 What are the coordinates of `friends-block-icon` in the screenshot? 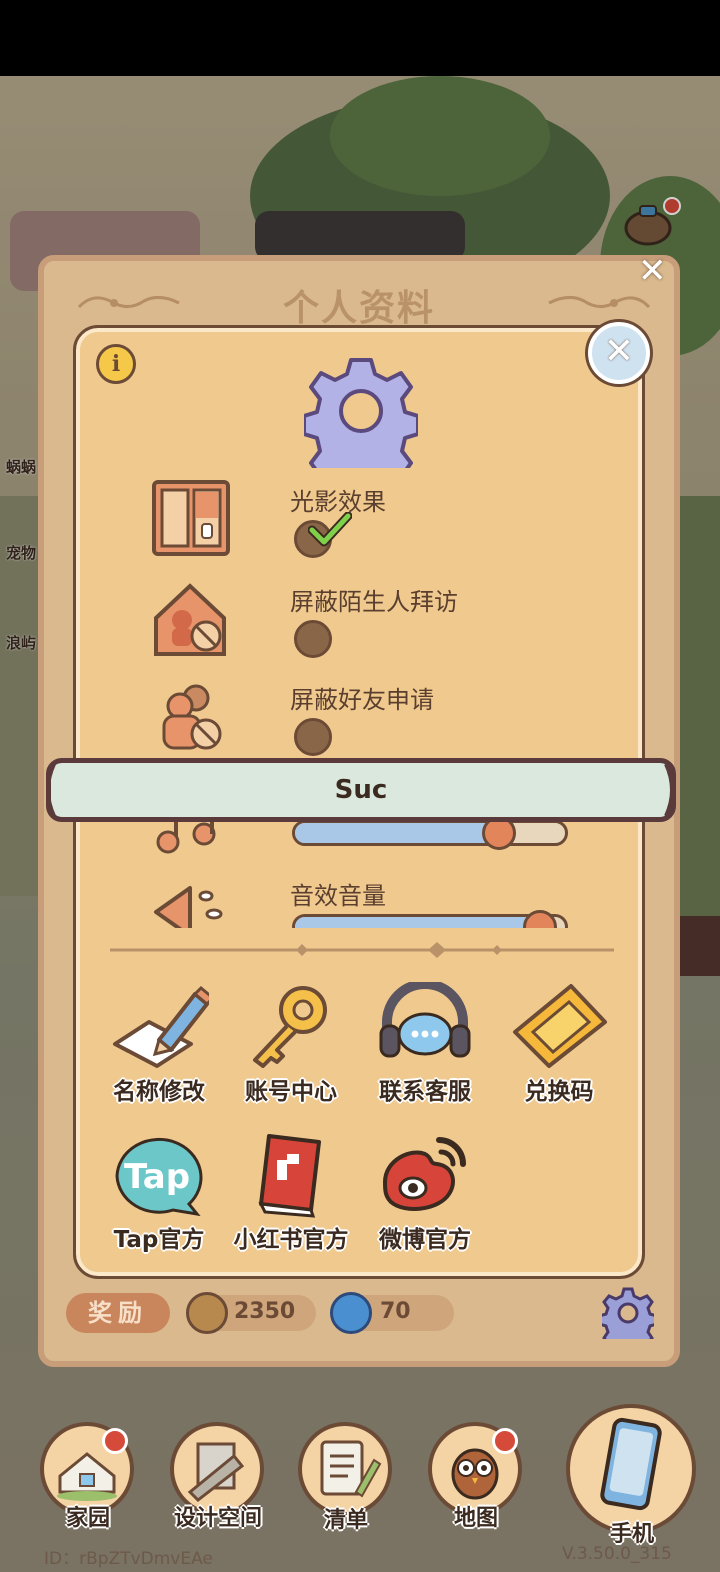 It's located at (191, 717).